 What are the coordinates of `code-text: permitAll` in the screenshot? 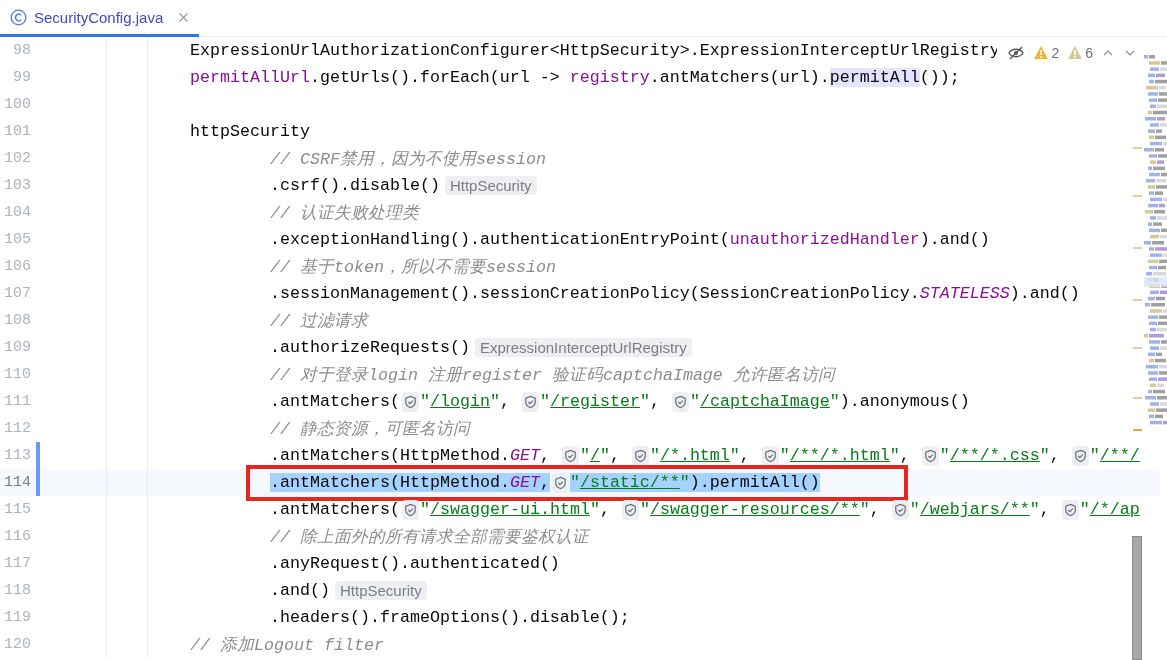 It's located at (874, 77).